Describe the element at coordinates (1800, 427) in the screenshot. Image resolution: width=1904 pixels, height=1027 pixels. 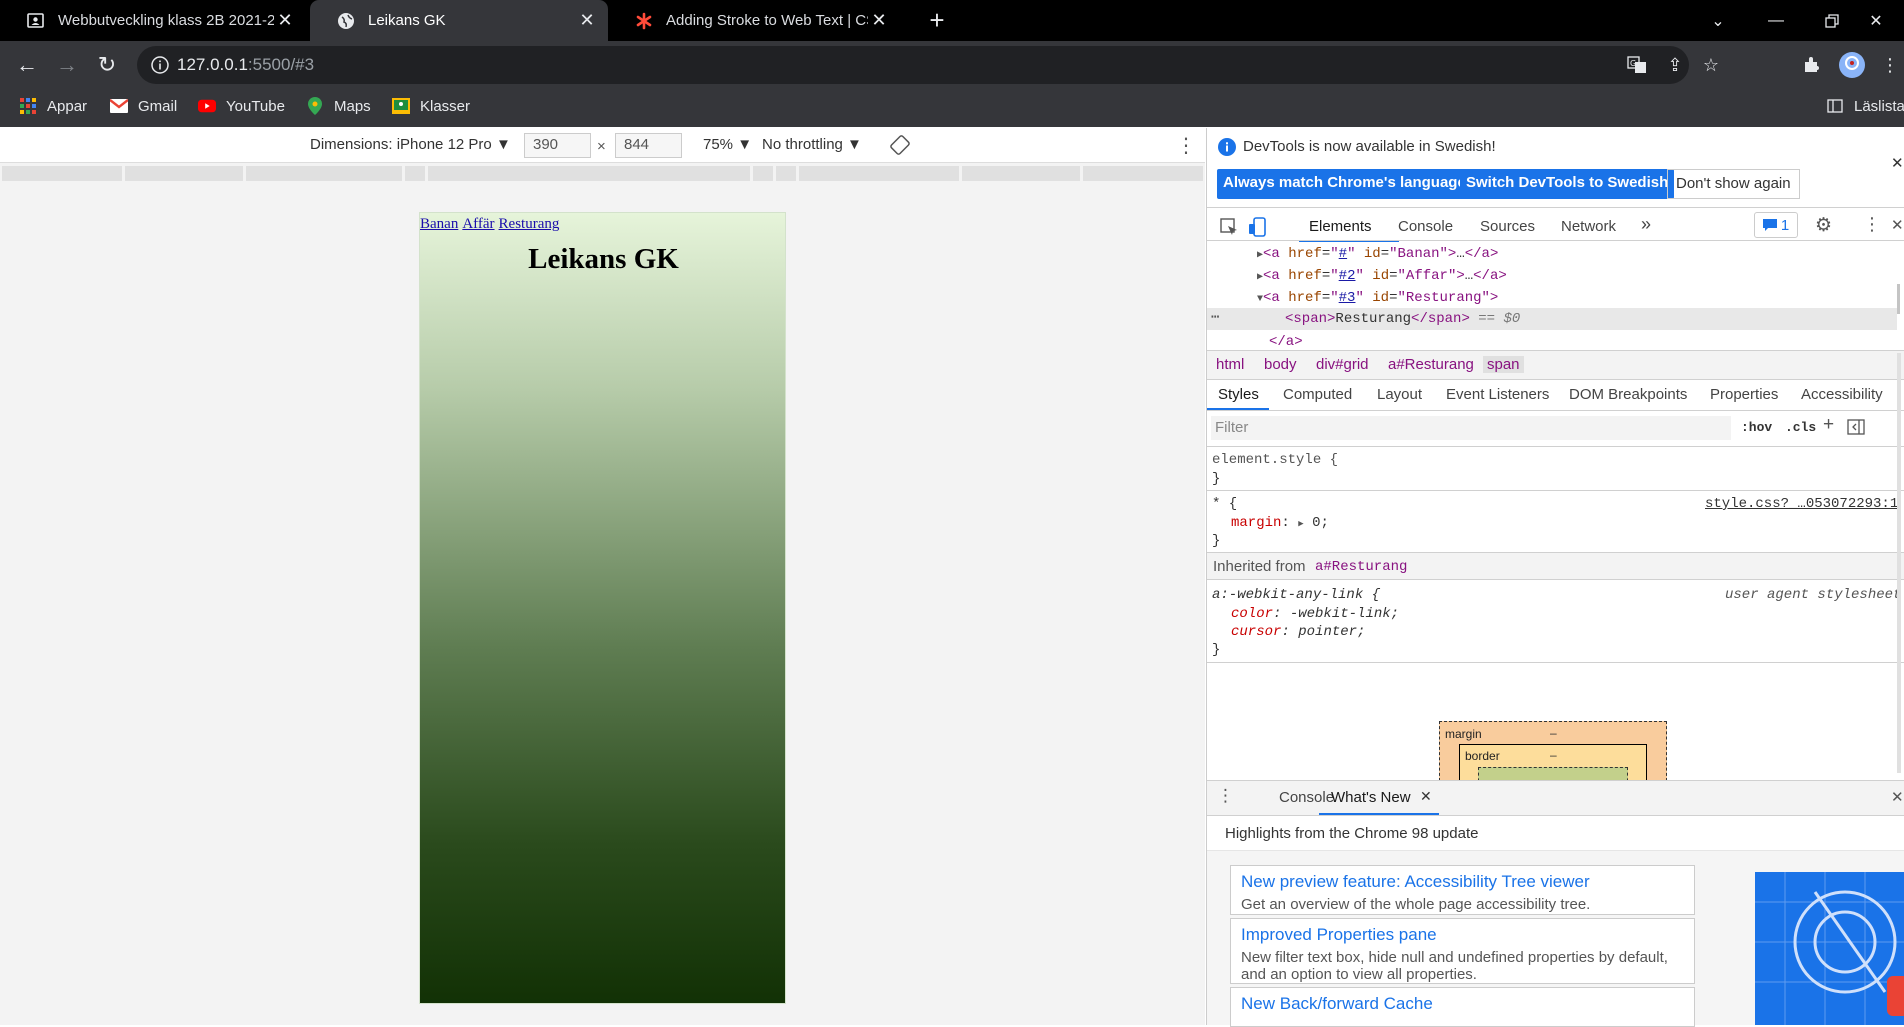
I see `cls-toggle: .cls` at that location.